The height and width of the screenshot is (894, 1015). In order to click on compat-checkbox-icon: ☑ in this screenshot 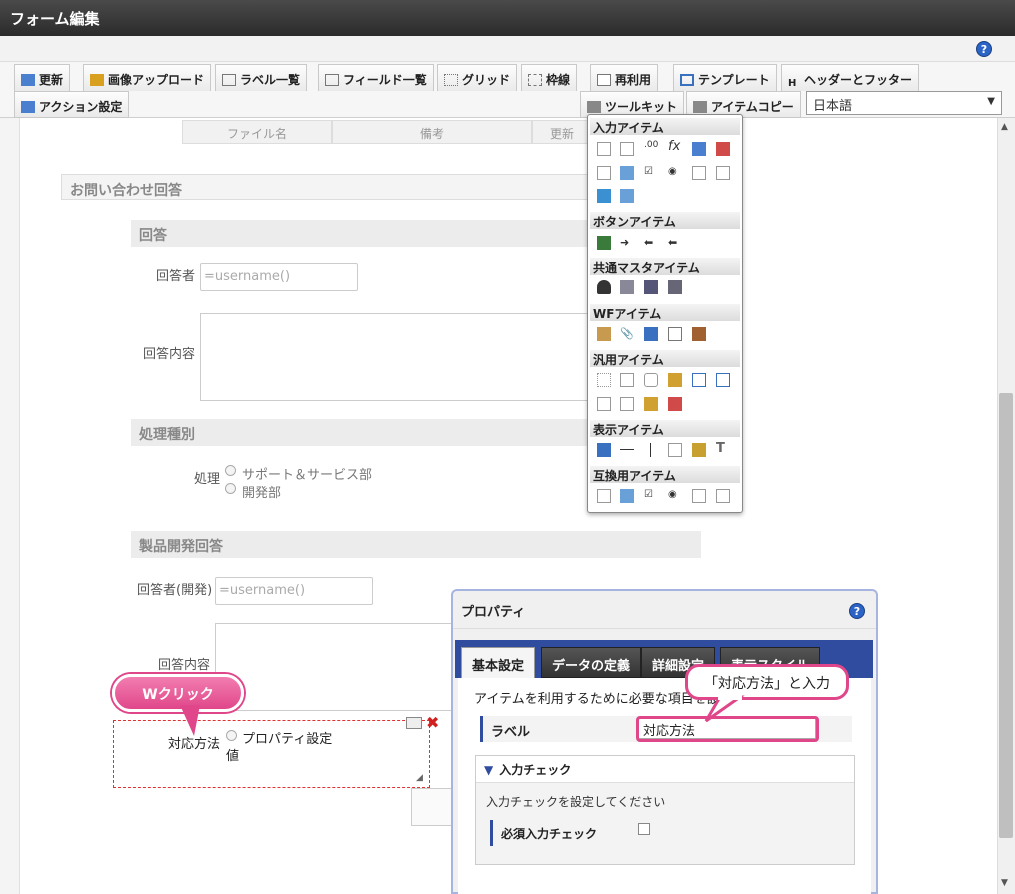, I will do `click(651, 496)`.